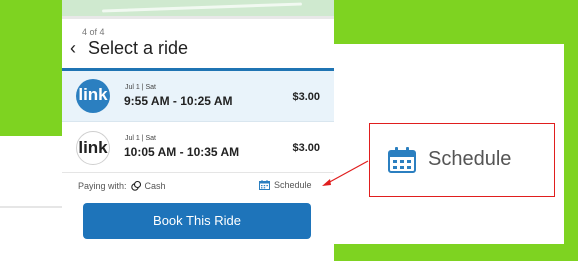 This screenshot has width=578, height=261. I want to click on schedule-label: Schedule, so click(293, 185).